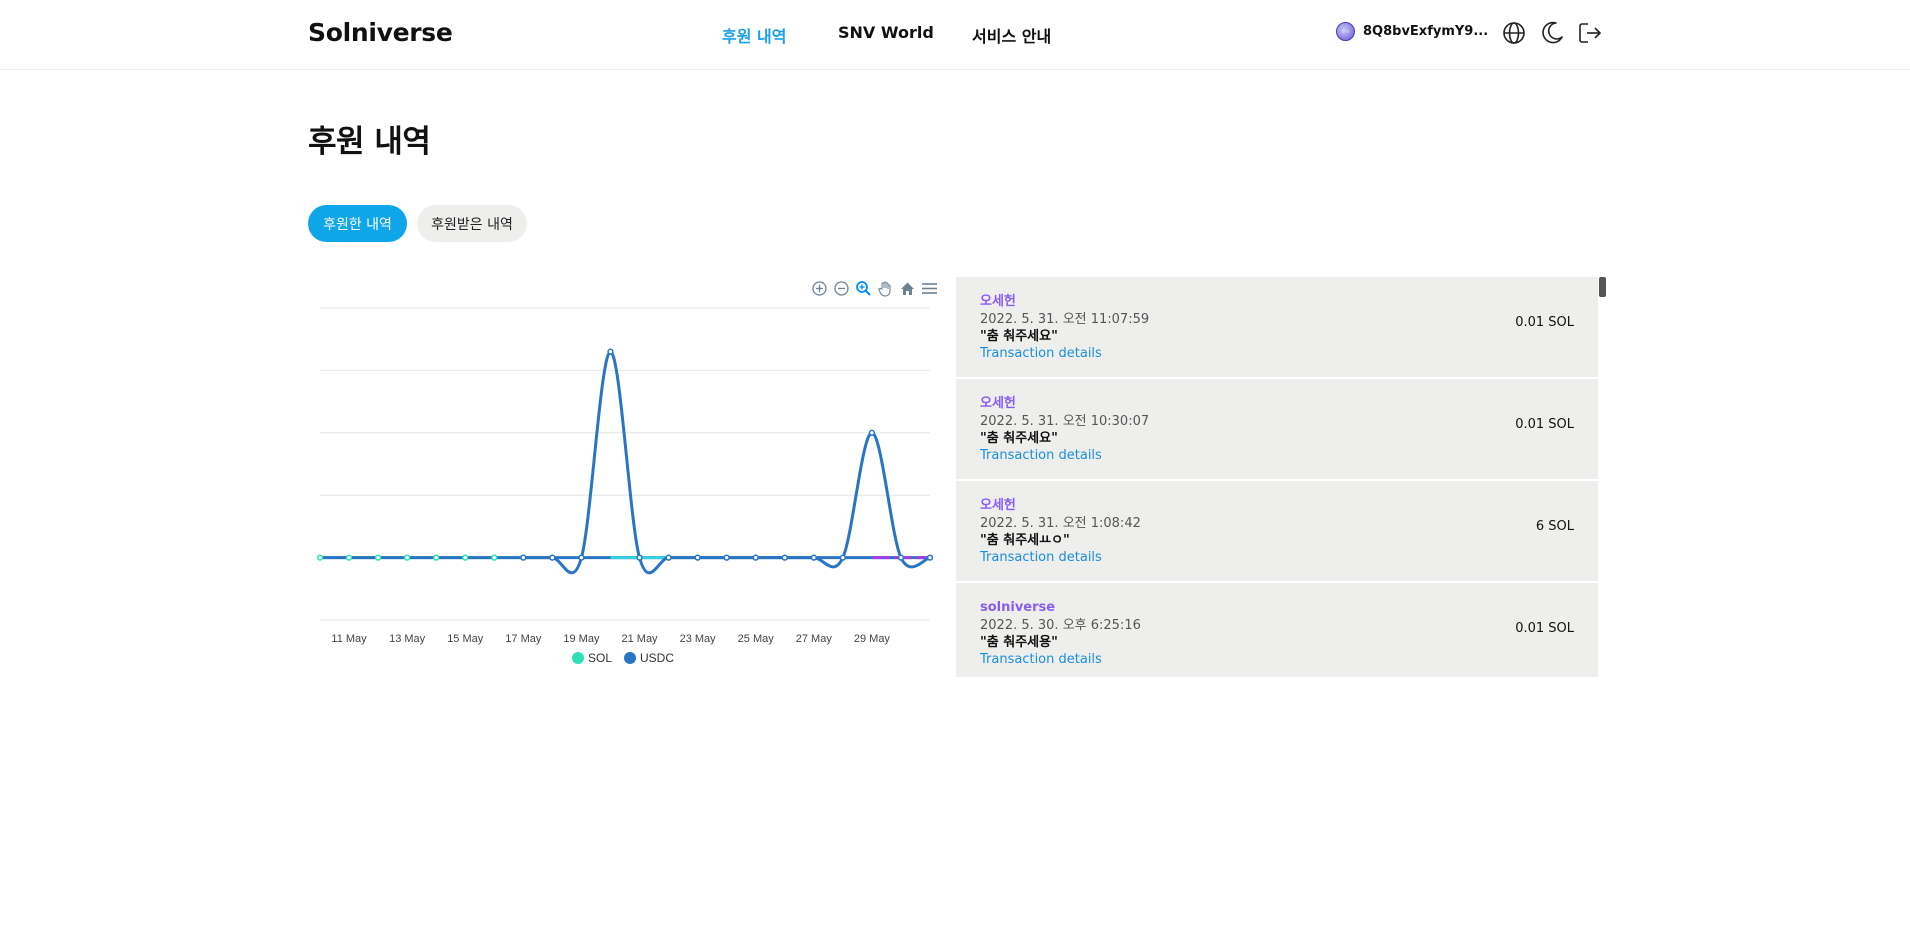 This screenshot has height=932, width=1910. What do you see at coordinates (472, 223) in the screenshot?
I see `tab-received-donations: 후원받은 내역` at bounding box center [472, 223].